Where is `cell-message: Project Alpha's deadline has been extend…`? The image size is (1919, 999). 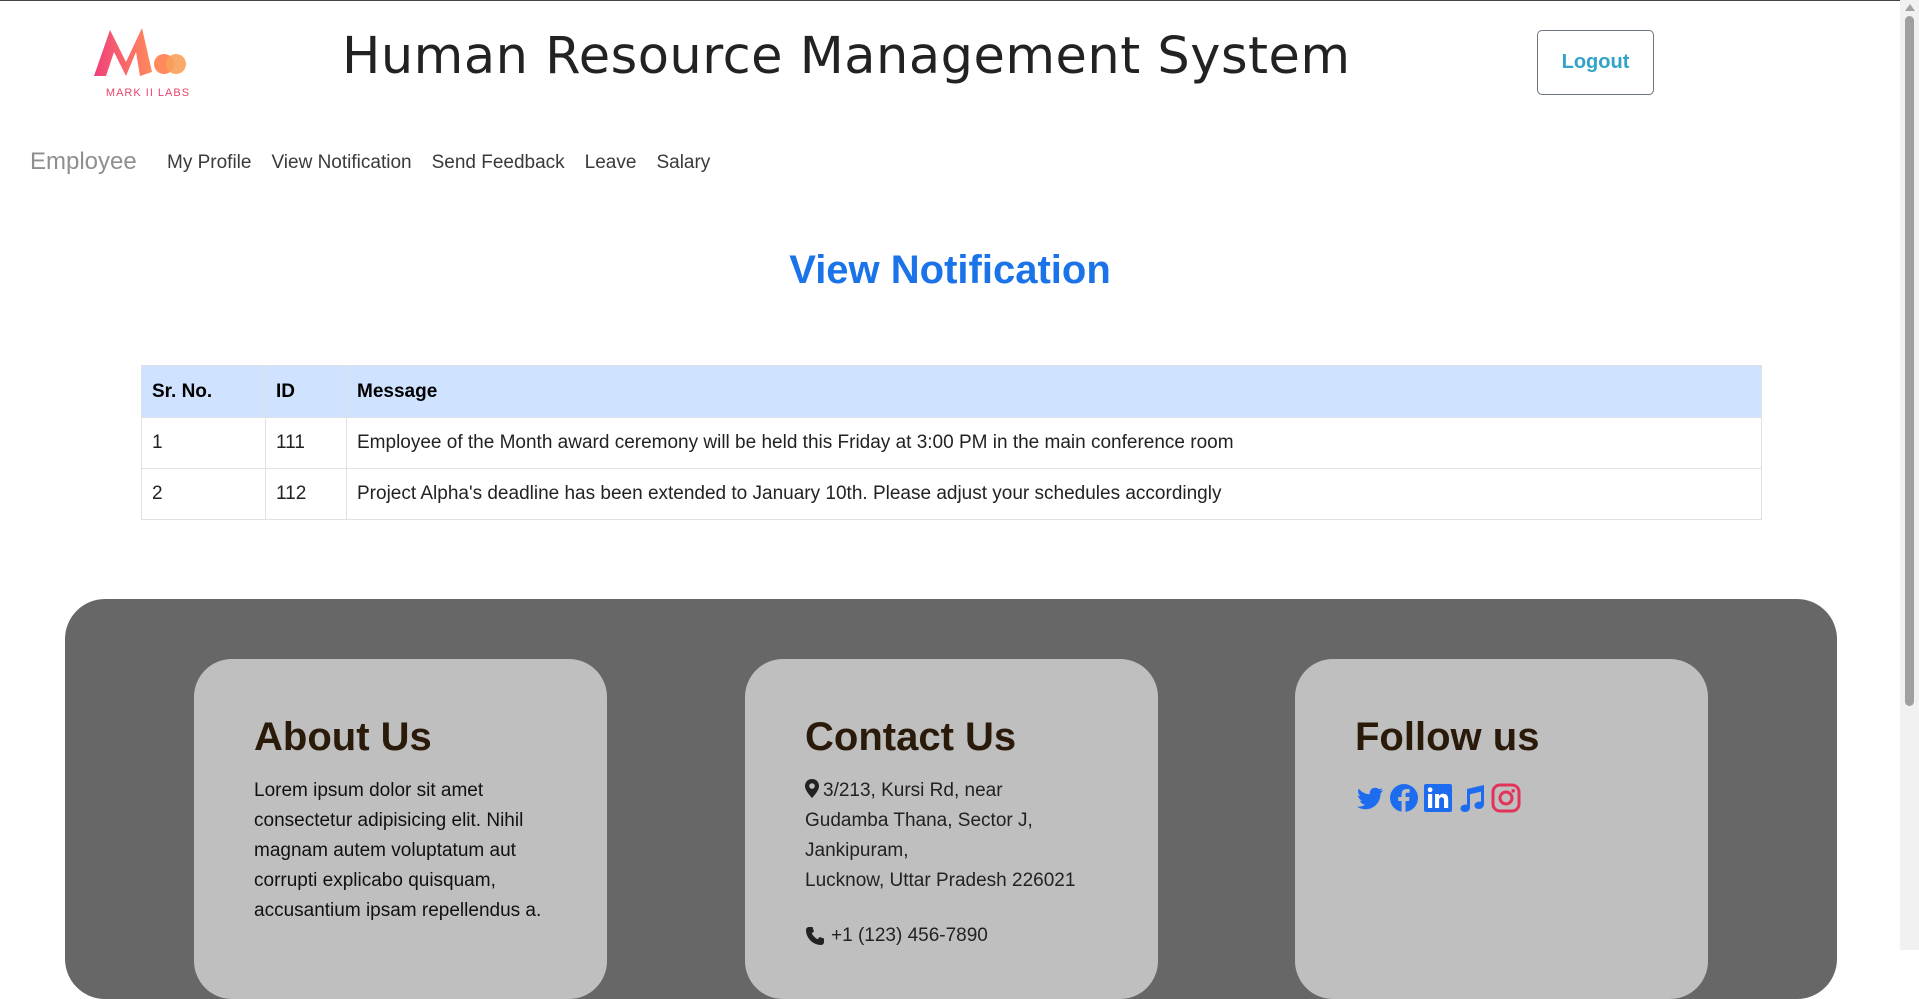
cell-message: Project Alpha's deadline has been extend… is located at coordinates (1054, 494).